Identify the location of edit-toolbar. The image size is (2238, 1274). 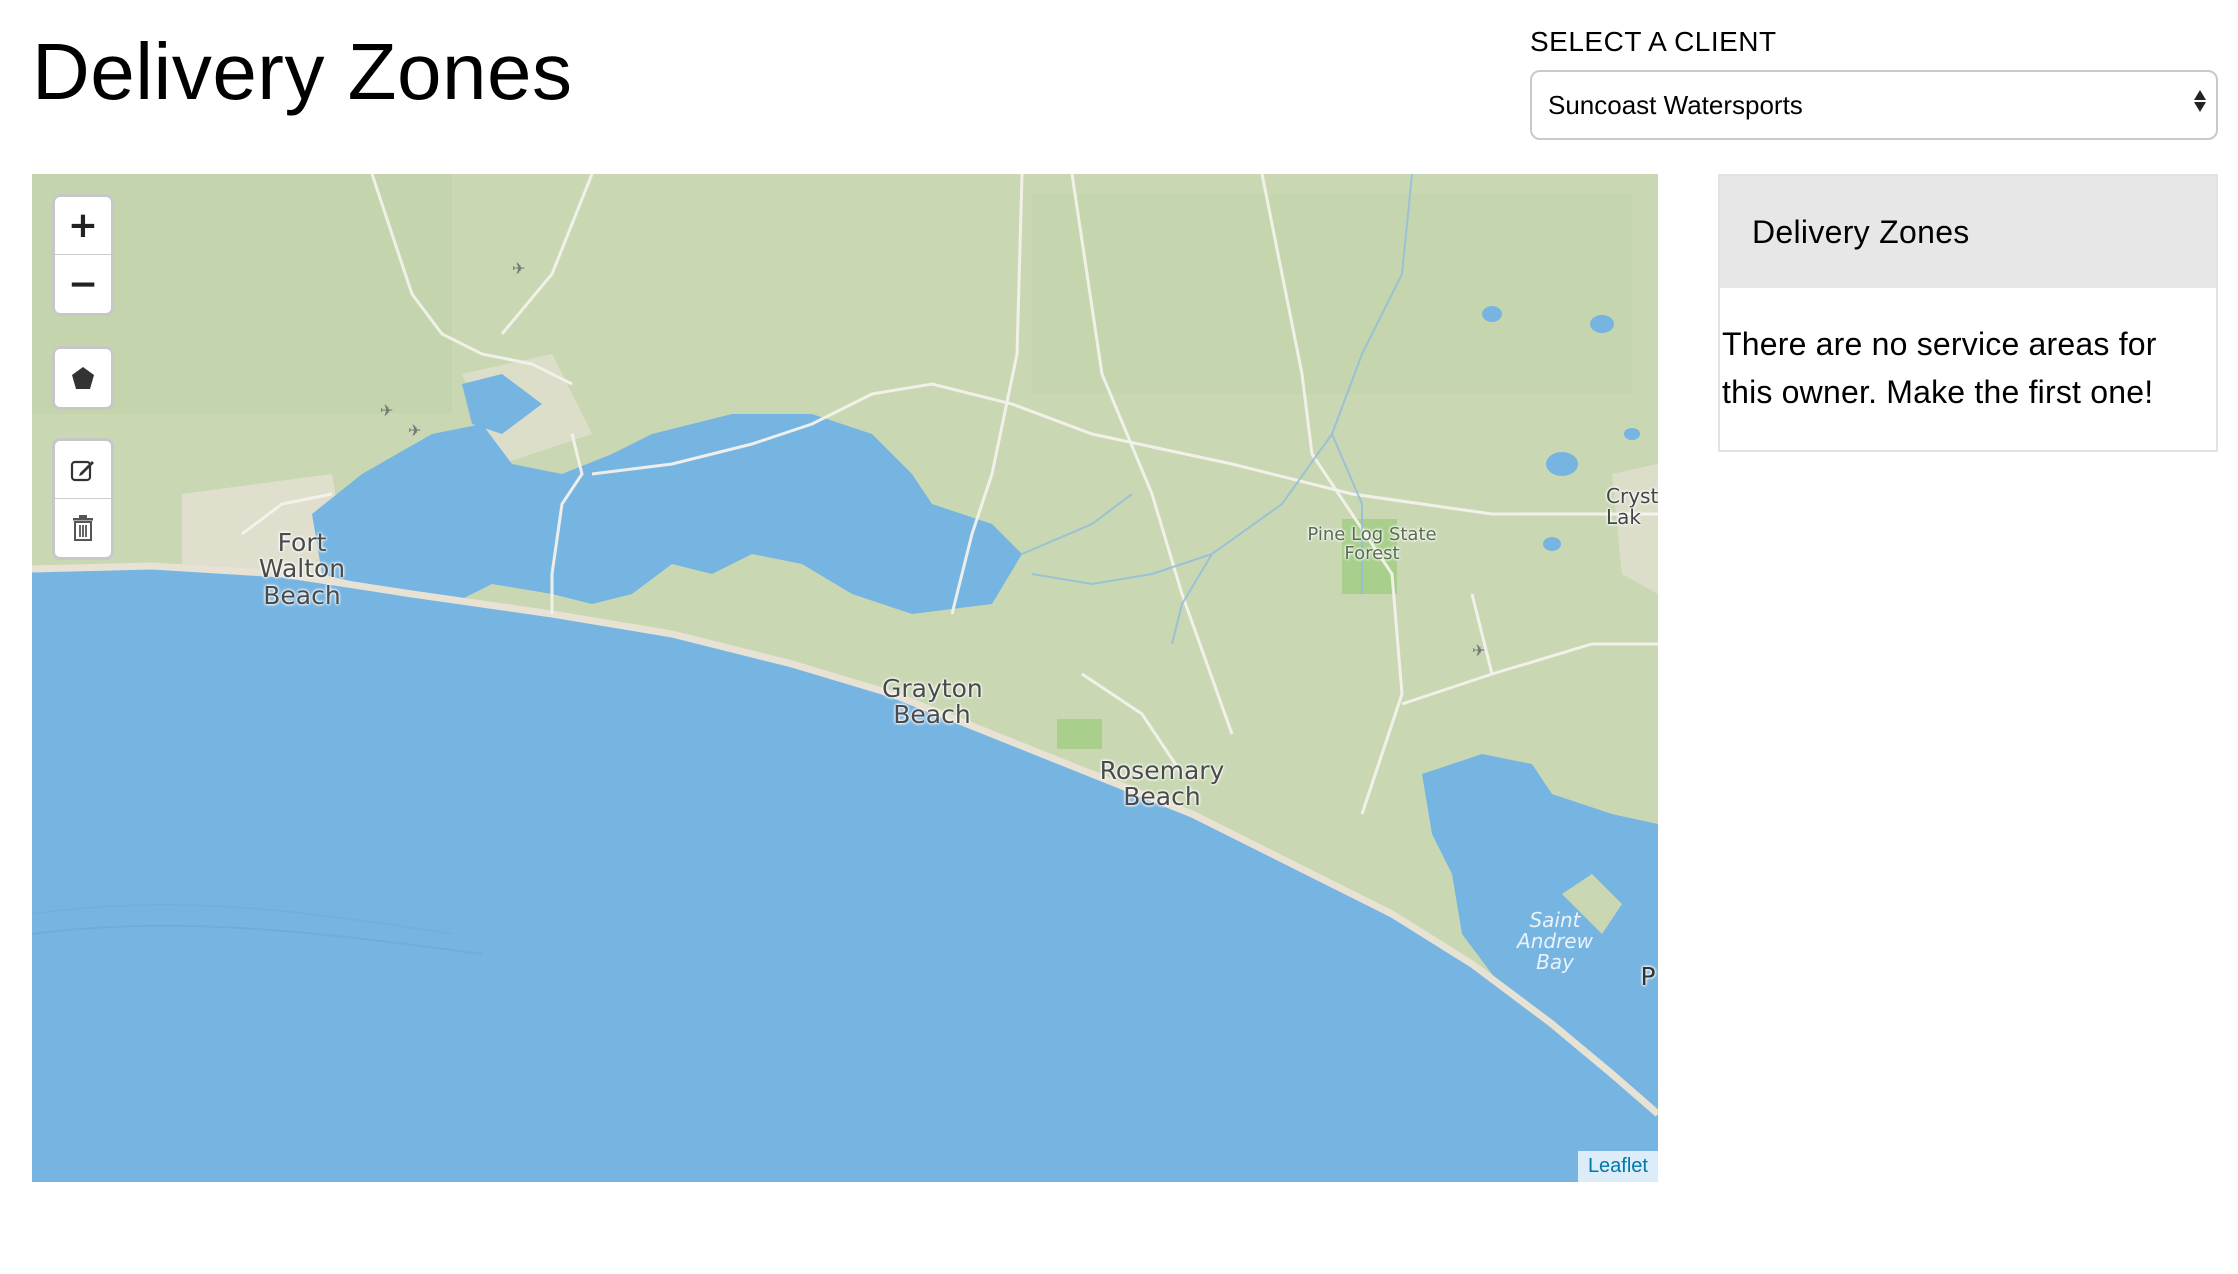
(83, 499).